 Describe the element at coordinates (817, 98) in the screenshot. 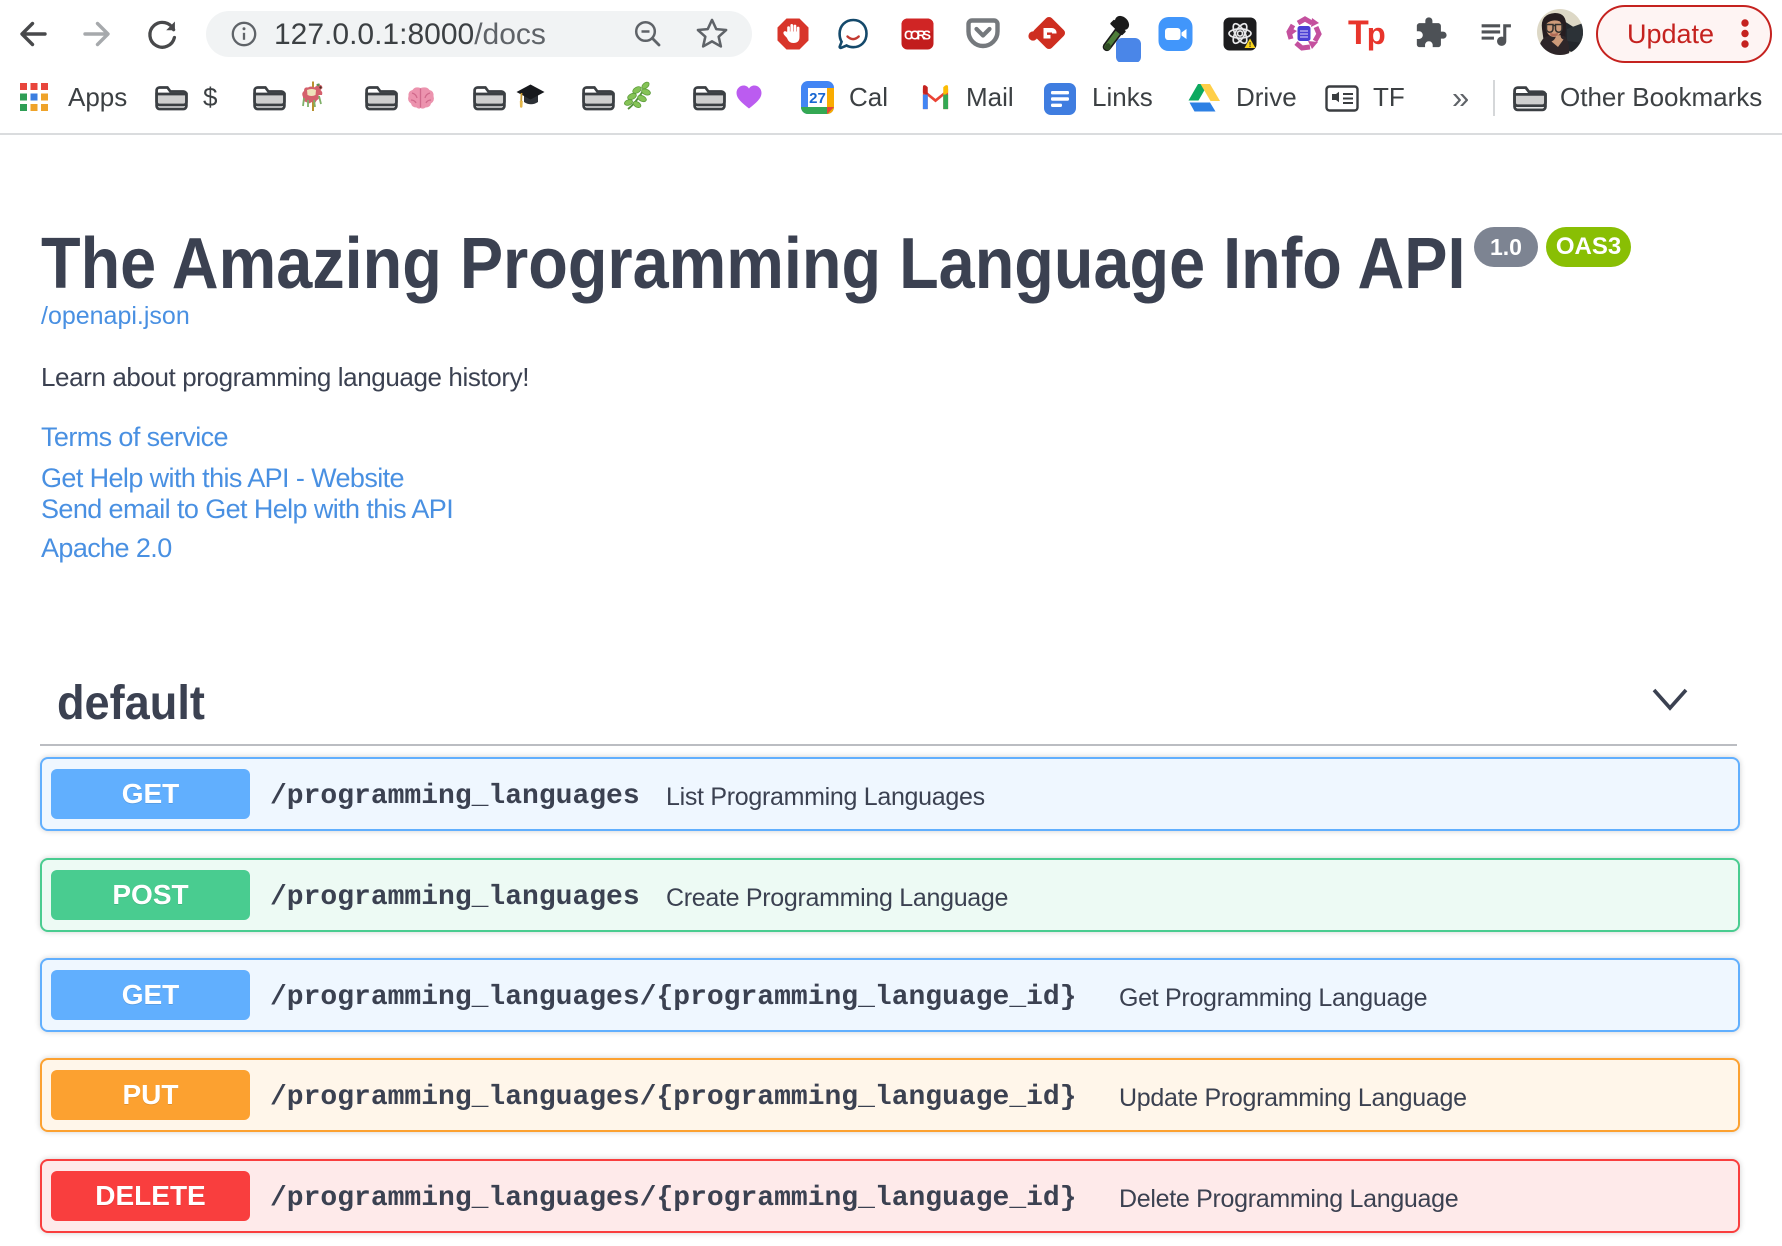

I see `svg-text: 27` at that location.